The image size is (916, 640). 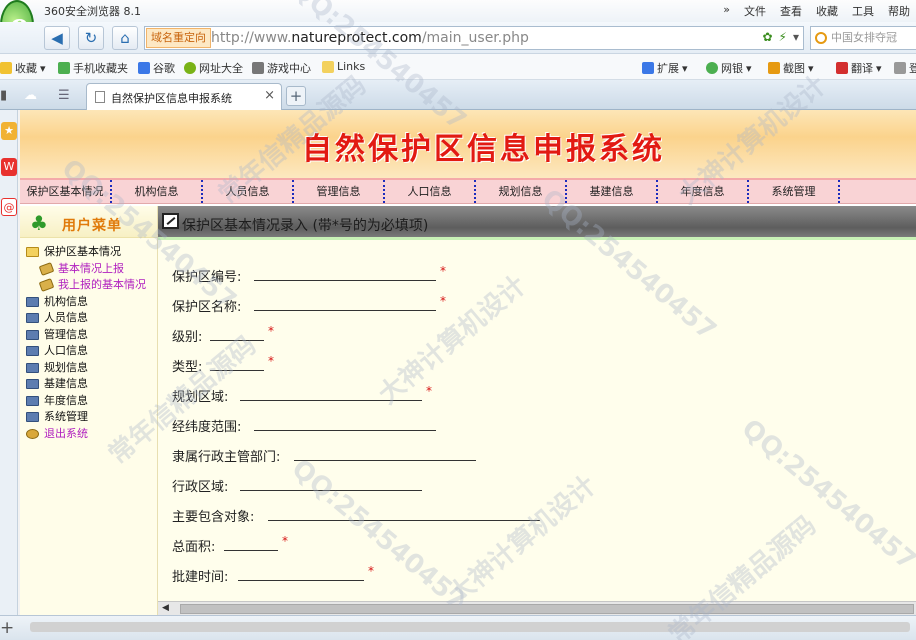 What do you see at coordinates (345, 310) in the screenshot?
I see `name-input` at bounding box center [345, 310].